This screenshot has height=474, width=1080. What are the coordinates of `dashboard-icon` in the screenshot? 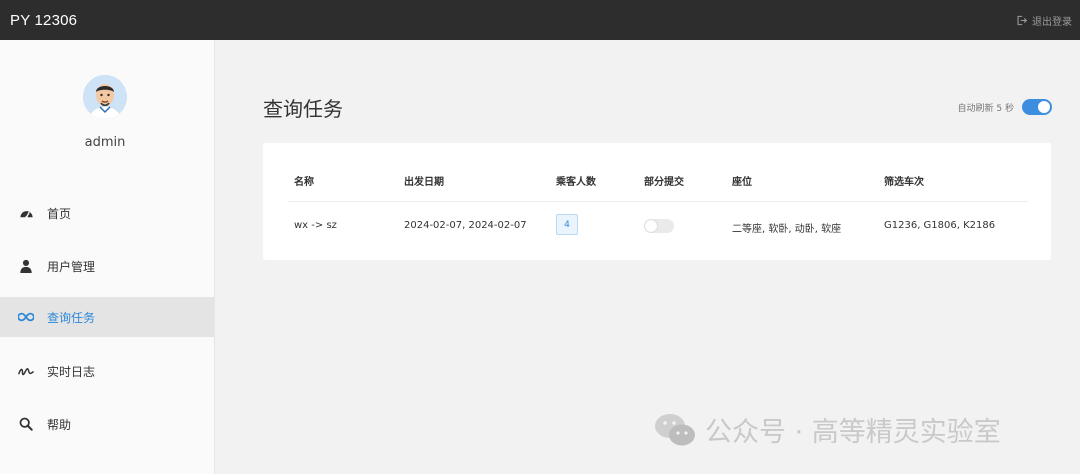 It's located at (26, 213).